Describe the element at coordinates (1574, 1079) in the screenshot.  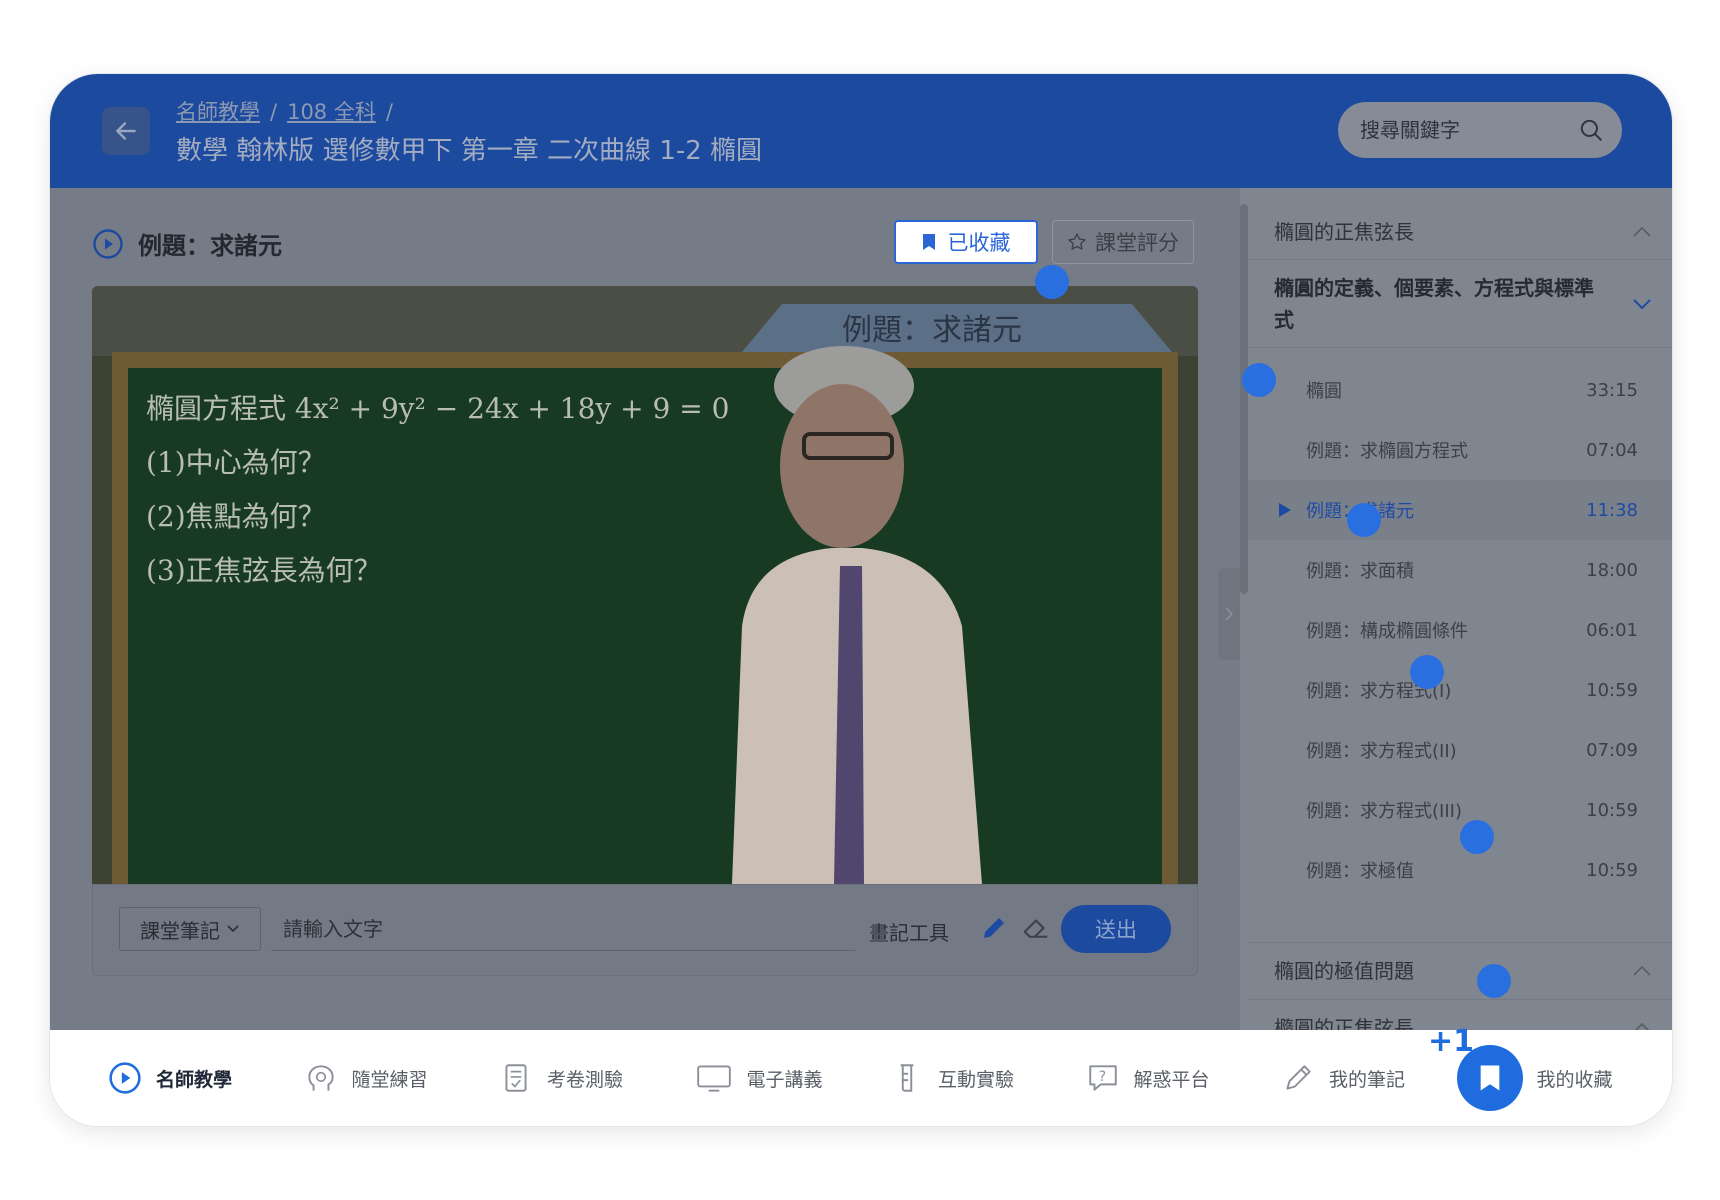
I see `nav-label: 我的收藏` at that location.